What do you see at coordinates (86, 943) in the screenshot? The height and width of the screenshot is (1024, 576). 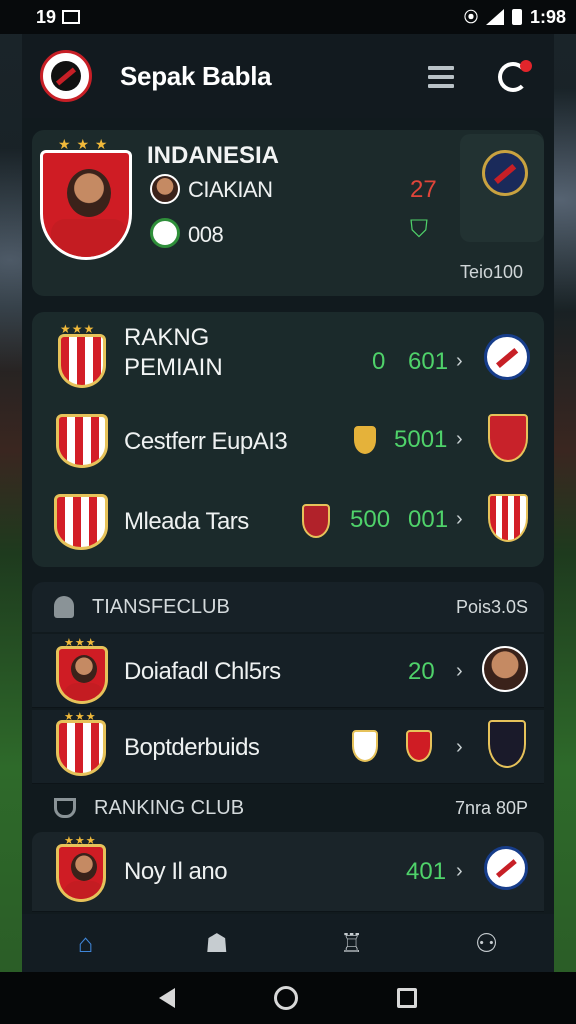 I see `home-icon: ⌂` at bounding box center [86, 943].